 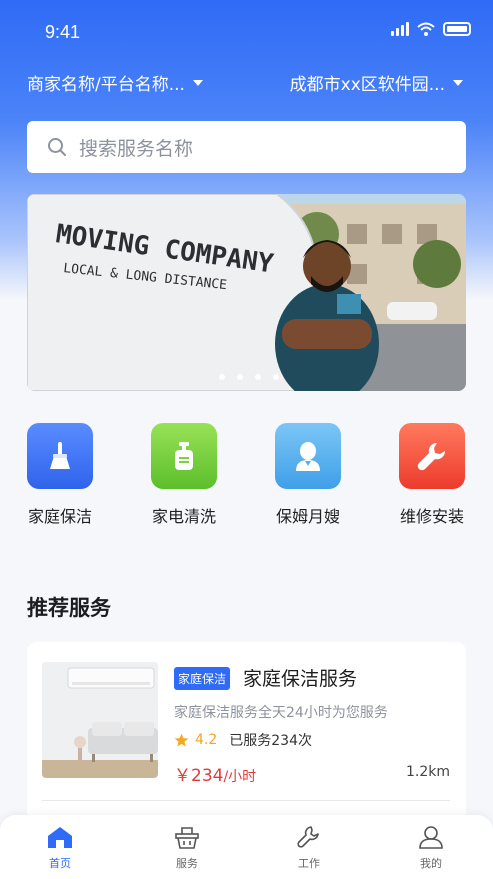 What do you see at coordinates (199, 776) in the screenshot?
I see `price-value: ￥234` at bounding box center [199, 776].